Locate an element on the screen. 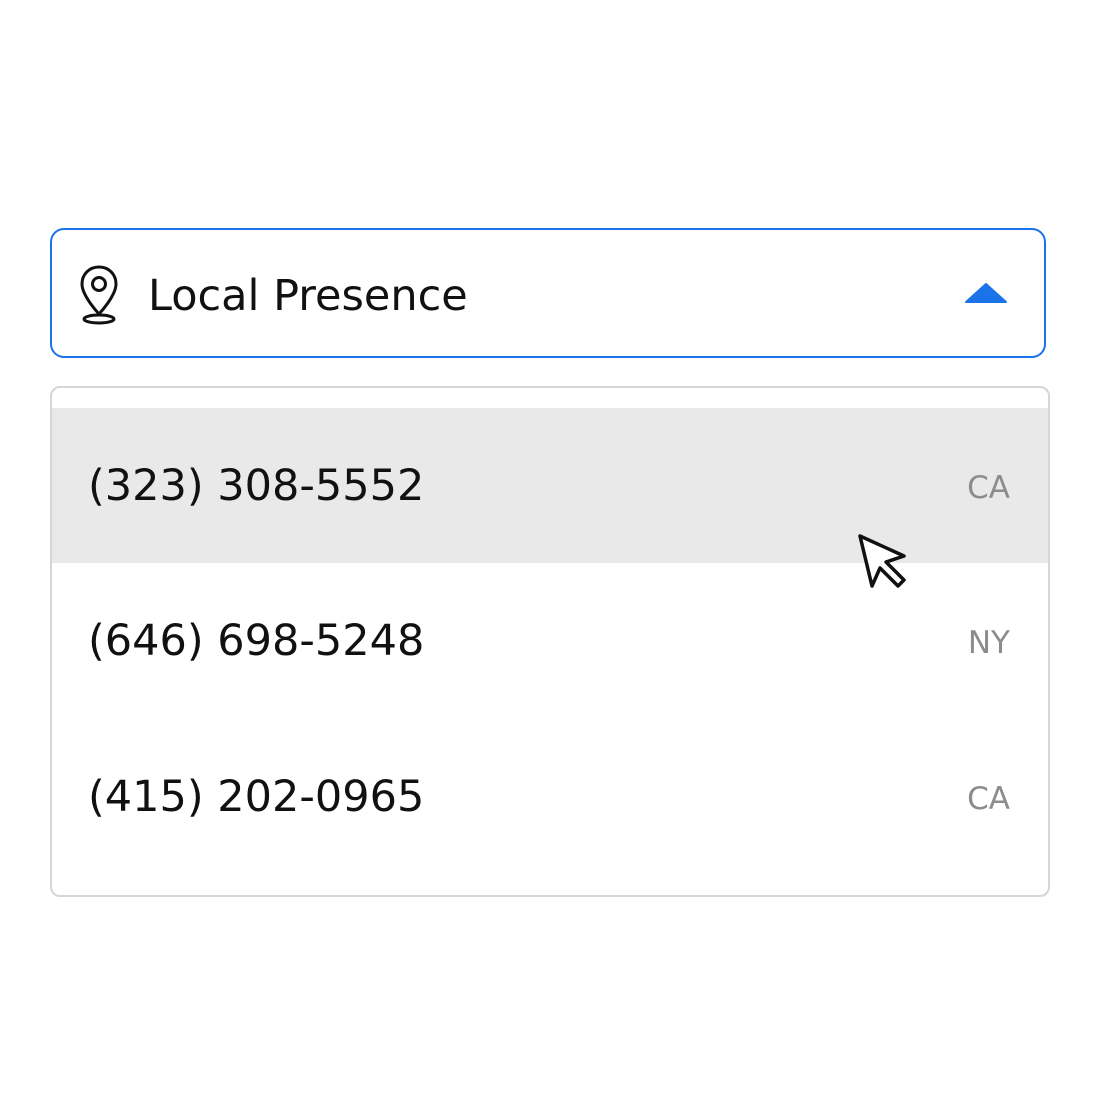 The height and width of the screenshot is (1100, 1100). phone-option: (415) 202-0965 CA is located at coordinates (550, 796).